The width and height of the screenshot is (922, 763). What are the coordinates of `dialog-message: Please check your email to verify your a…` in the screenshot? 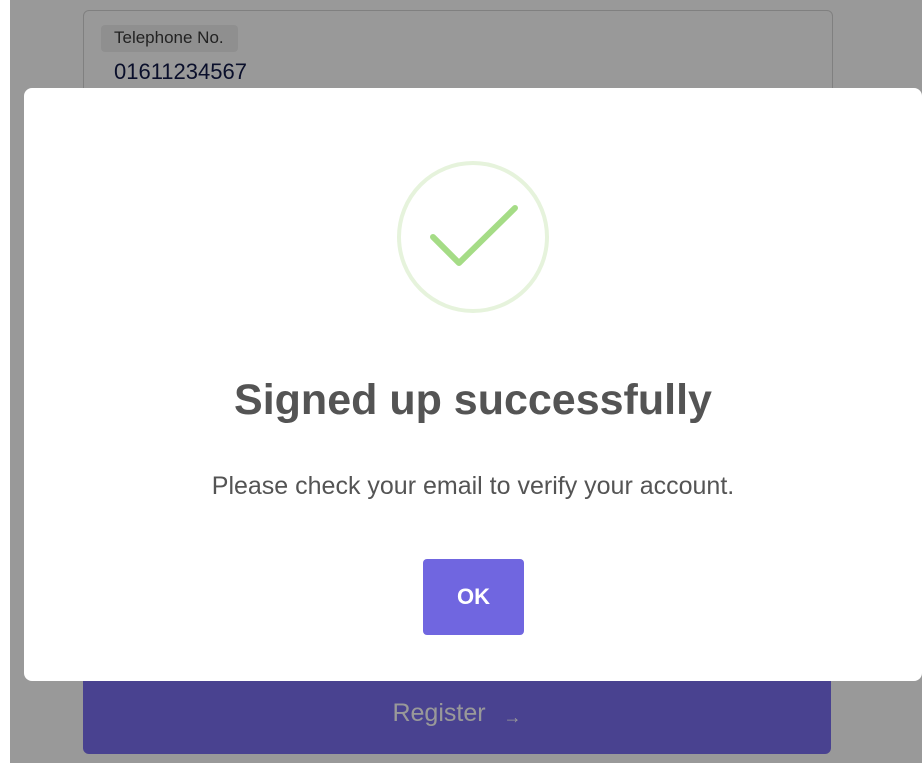 It's located at (473, 486).